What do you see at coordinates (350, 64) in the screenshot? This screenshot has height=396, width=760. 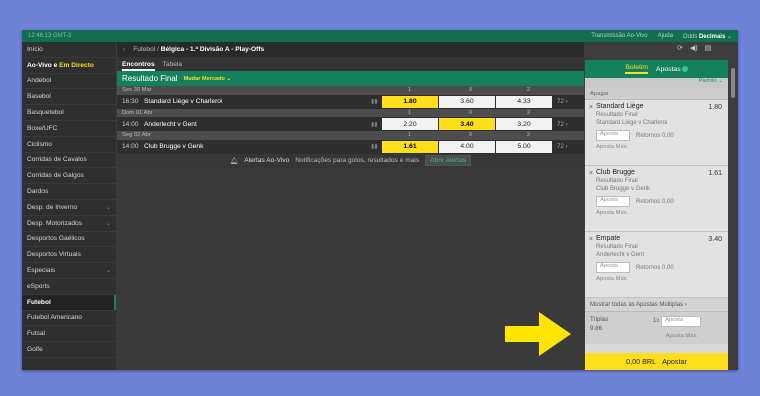 I see `tab-bar: Encontros Tabela` at bounding box center [350, 64].